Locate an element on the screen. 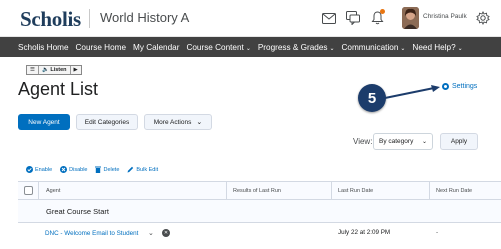  view-select: By category ⌄ is located at coordinates (403, 141).